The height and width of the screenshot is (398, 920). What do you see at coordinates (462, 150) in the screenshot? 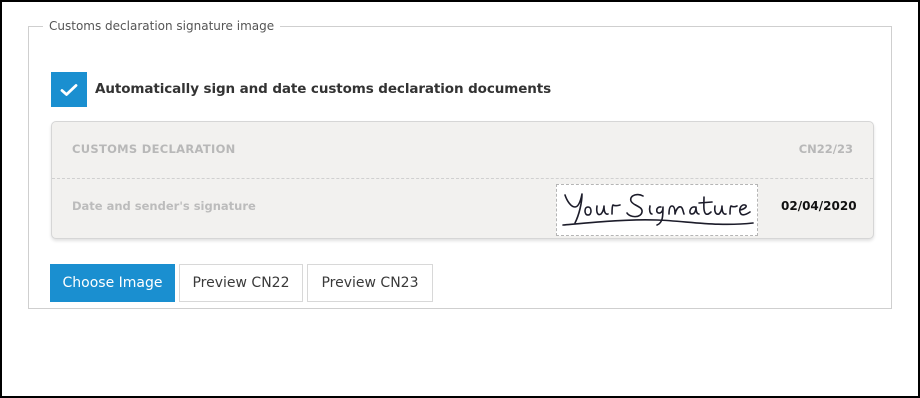
I see `preview-header-row: CUSTOMS DECLARATION CN22/23` at bounding box center [462, 150].